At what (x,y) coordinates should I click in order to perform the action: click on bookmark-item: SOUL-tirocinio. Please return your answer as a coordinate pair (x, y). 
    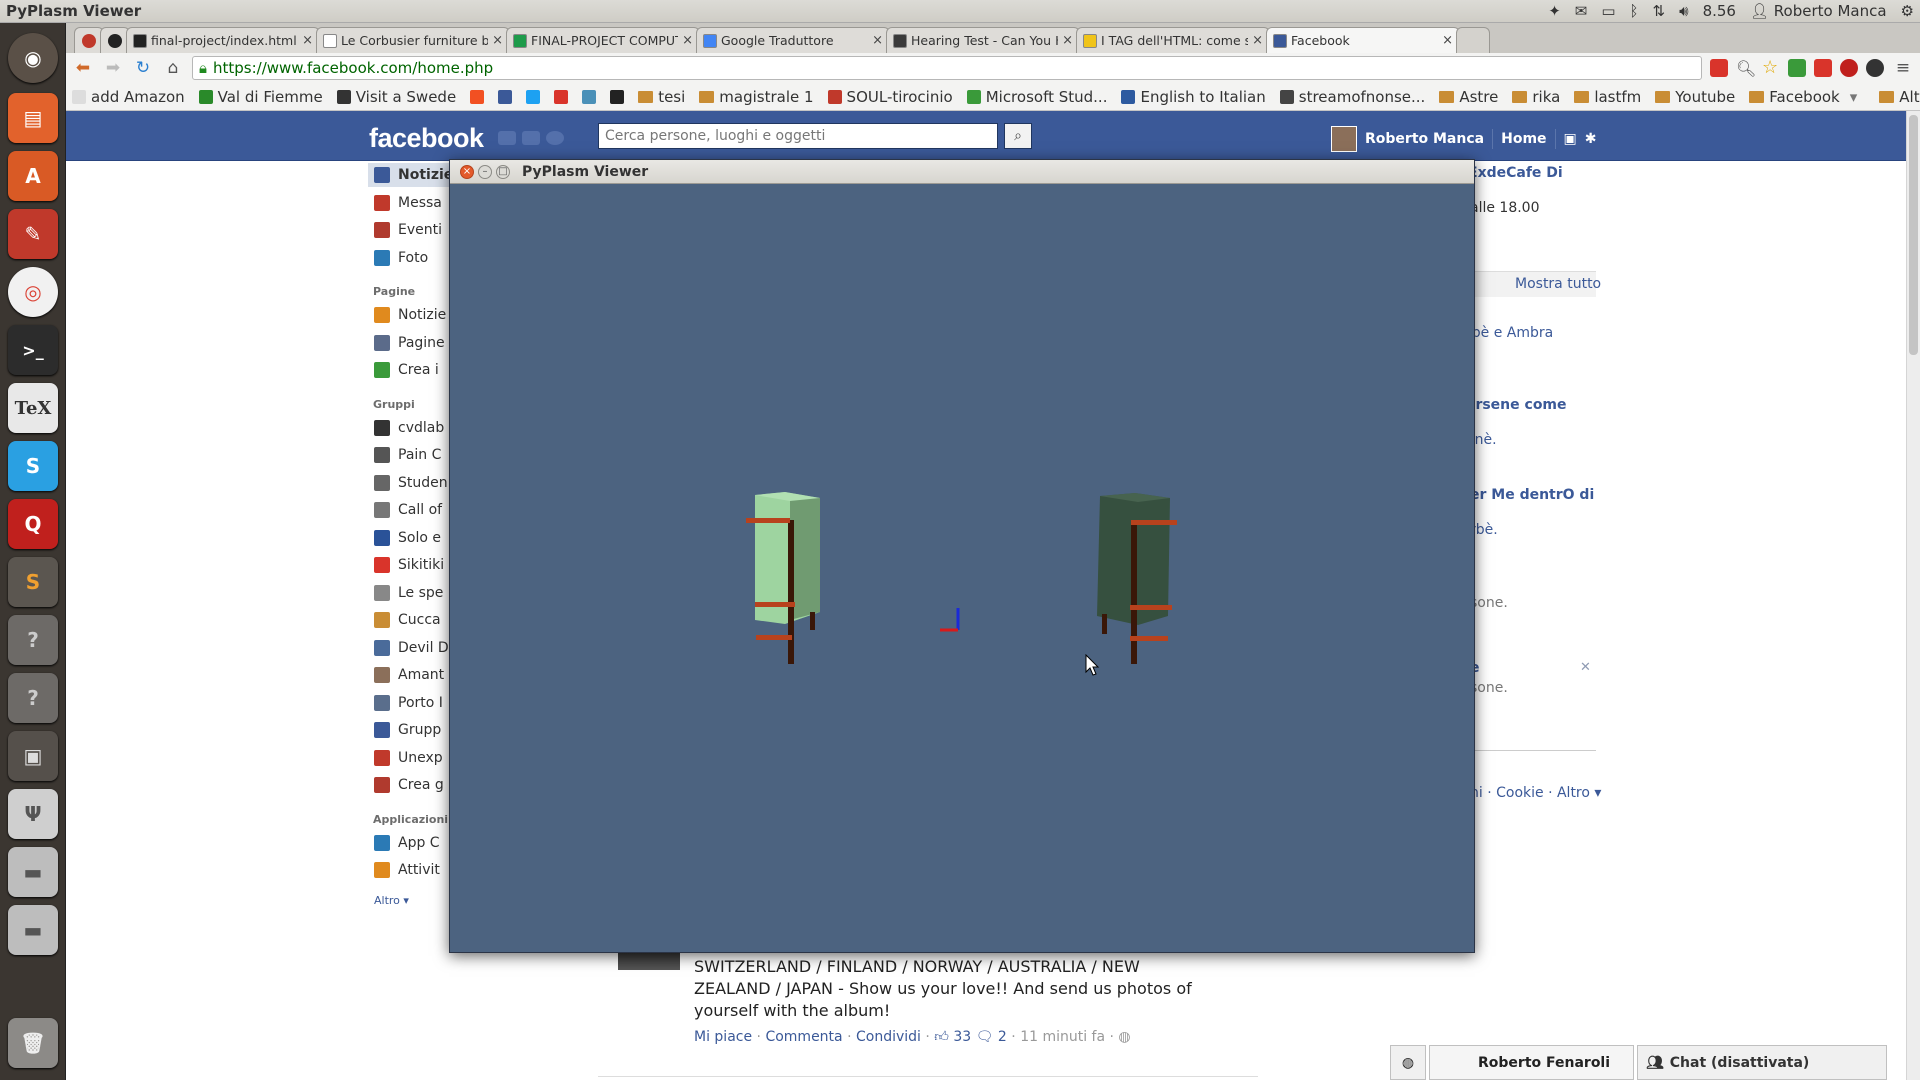
    Looking at the image, I should click on (890, 97).